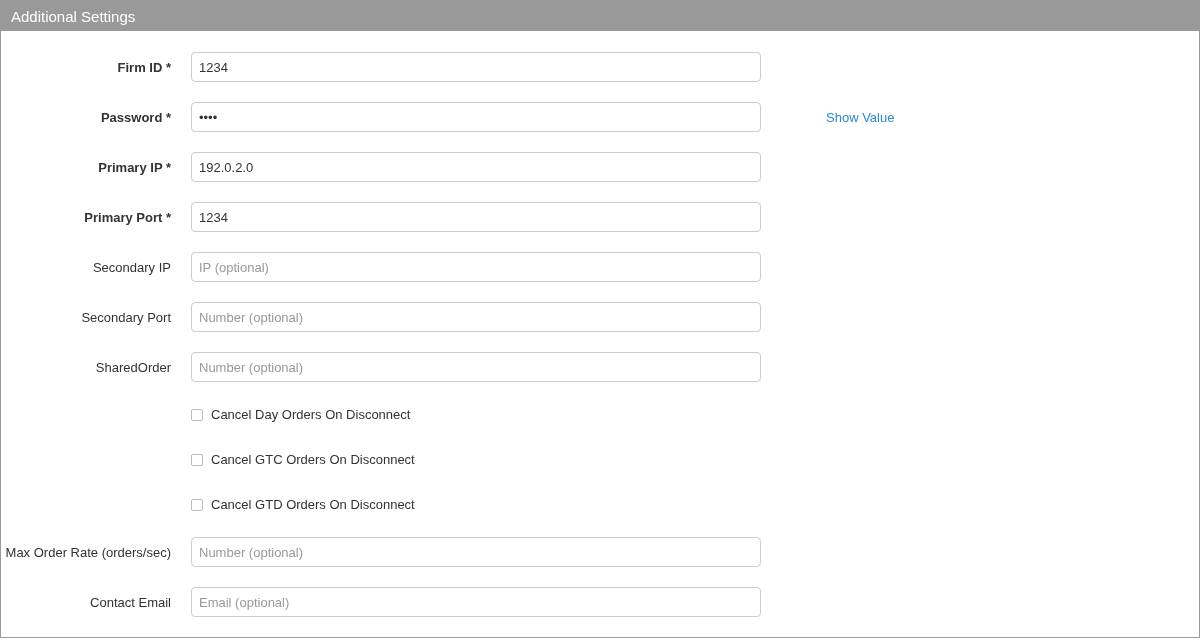 This screenshot has width=1204, height=642. What do you see at coordinates (311, 414) in the screenshot?
I see `checkbox-label: Cancel Day Orders On Disconnect` at bounding box center [311, 414].